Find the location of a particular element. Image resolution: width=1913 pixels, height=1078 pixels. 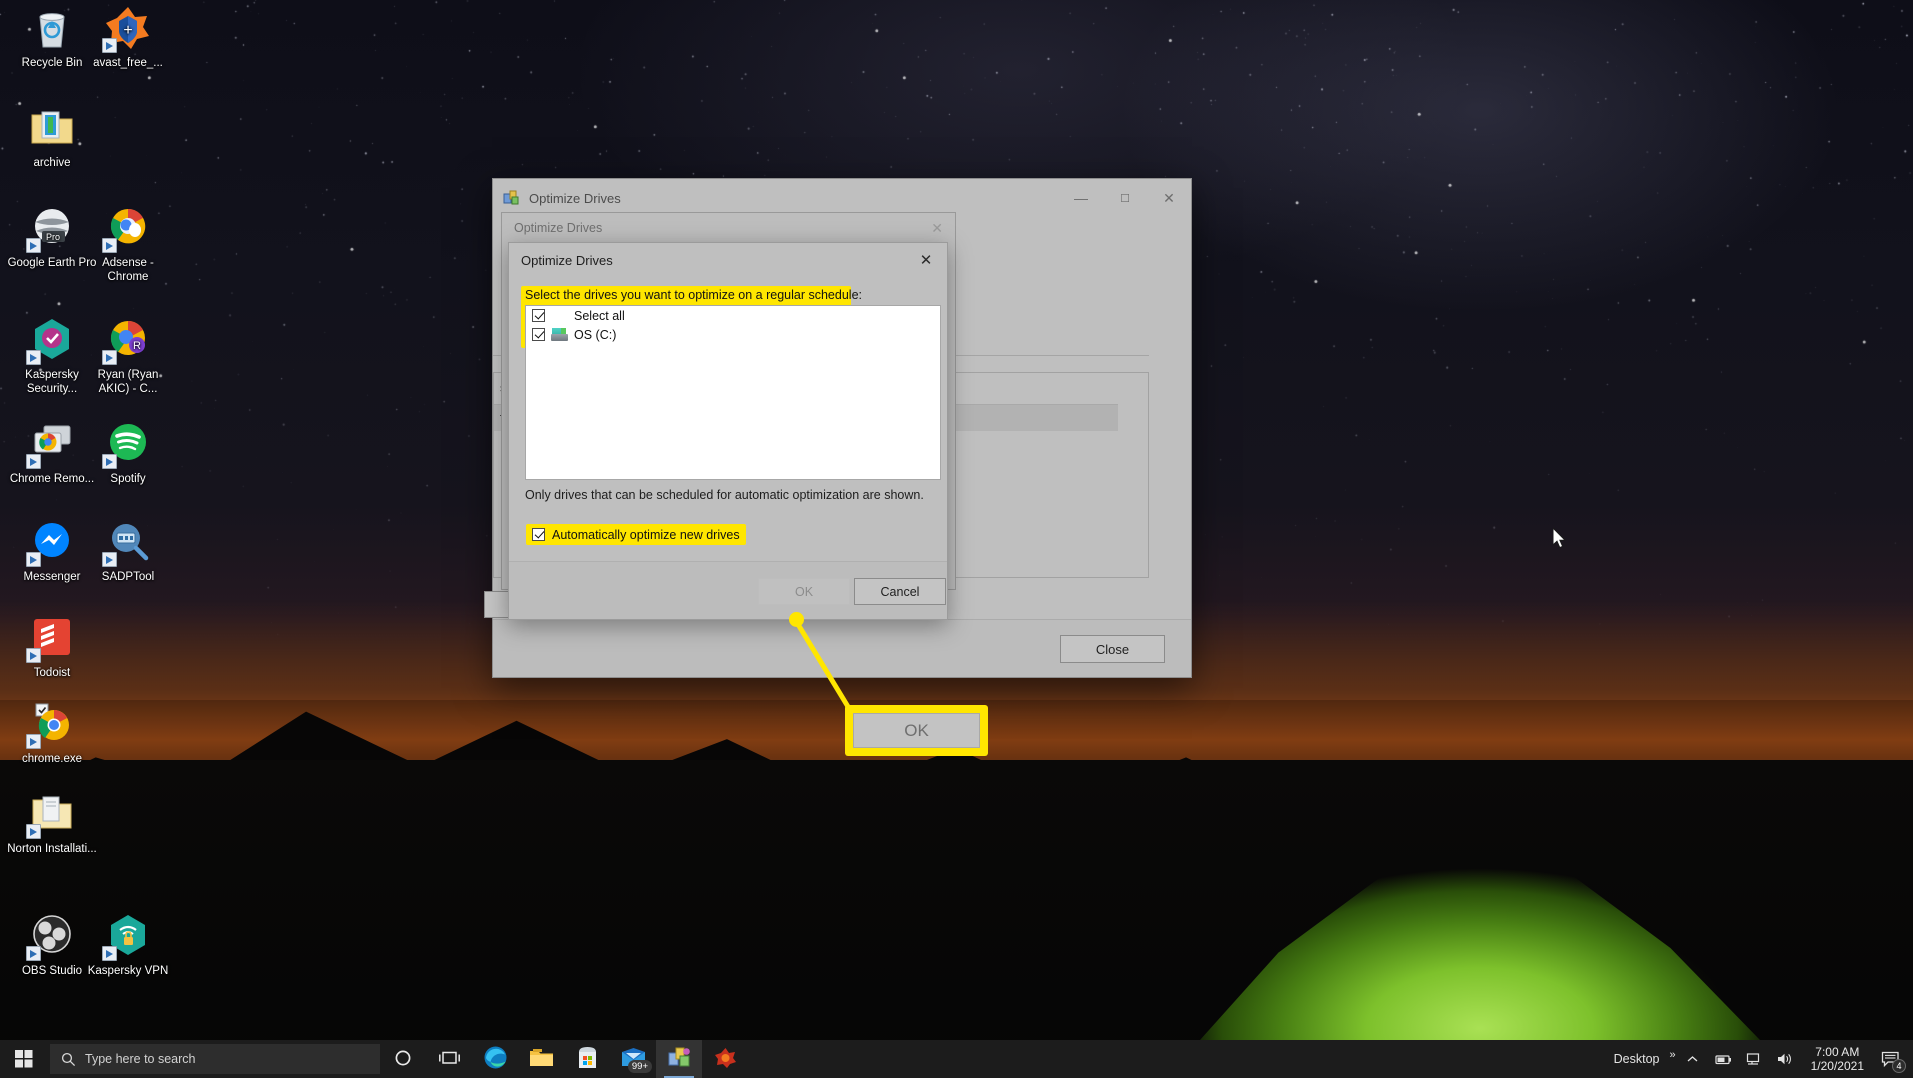

desktop-icon-todoist: Todoist is located at coordinates (52, 647).